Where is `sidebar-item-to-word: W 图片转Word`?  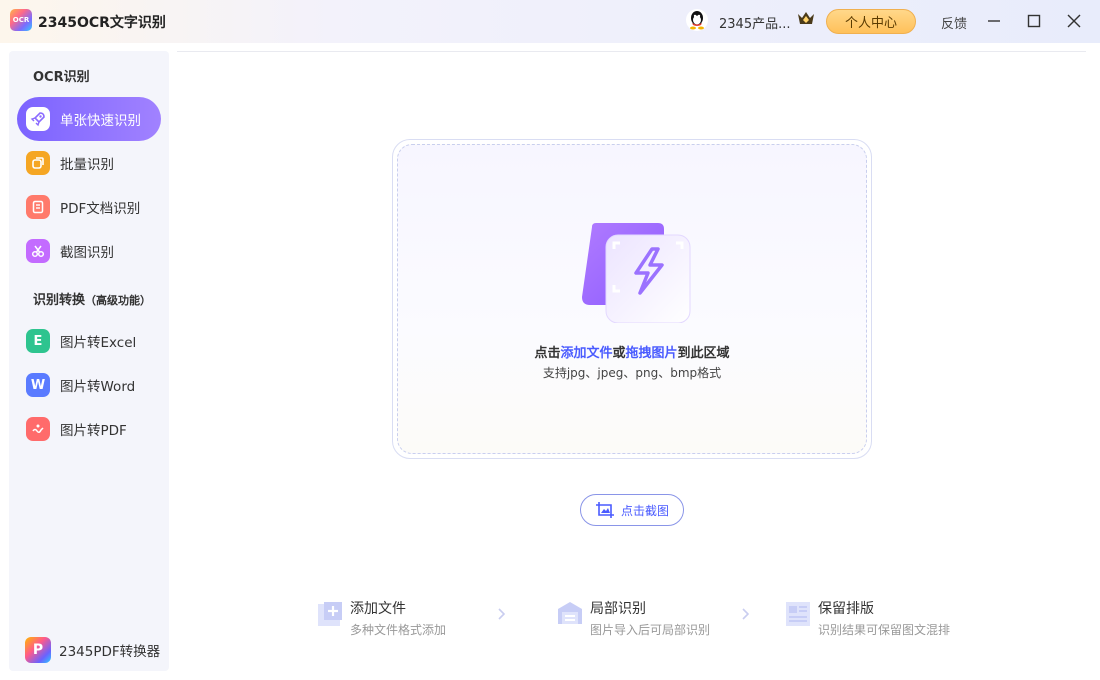
sidebar-item-to-word: W 图片转Word is located at coordinates (89, 385).